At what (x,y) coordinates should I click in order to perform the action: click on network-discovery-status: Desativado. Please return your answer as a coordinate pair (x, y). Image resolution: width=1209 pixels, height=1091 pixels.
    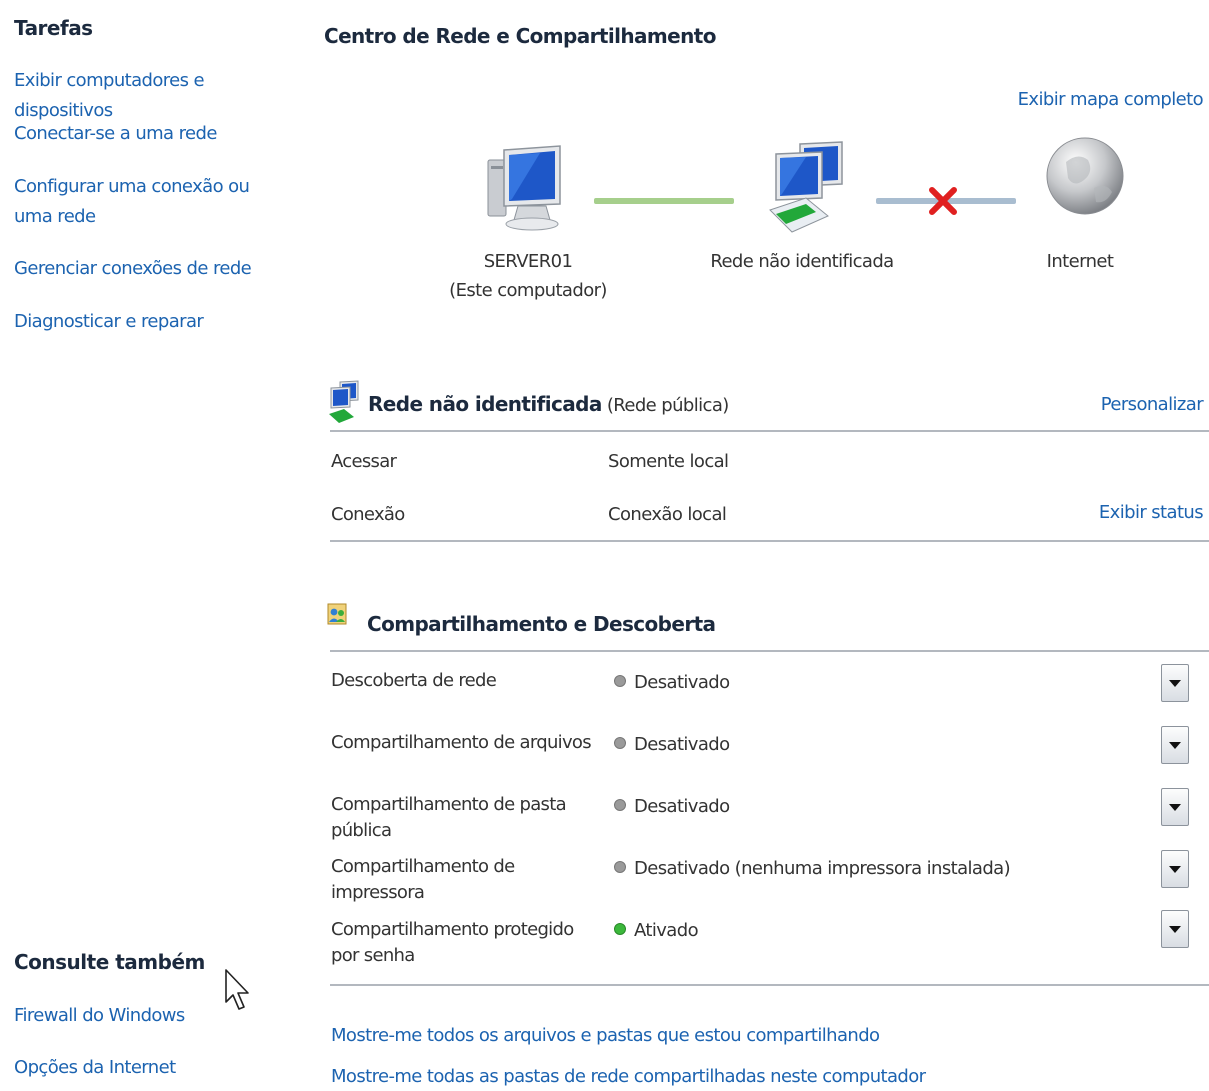
    Looking at the image, I should click on (672, 683).